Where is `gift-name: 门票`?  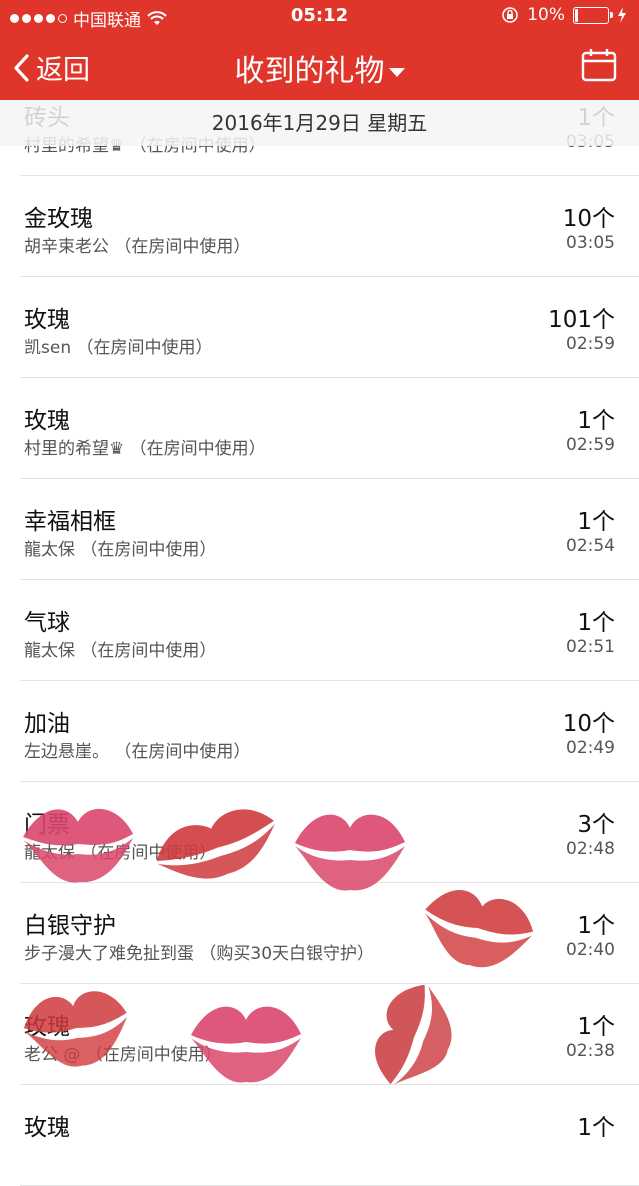 gift-name: 门票 is located at coordinates (47, 825).